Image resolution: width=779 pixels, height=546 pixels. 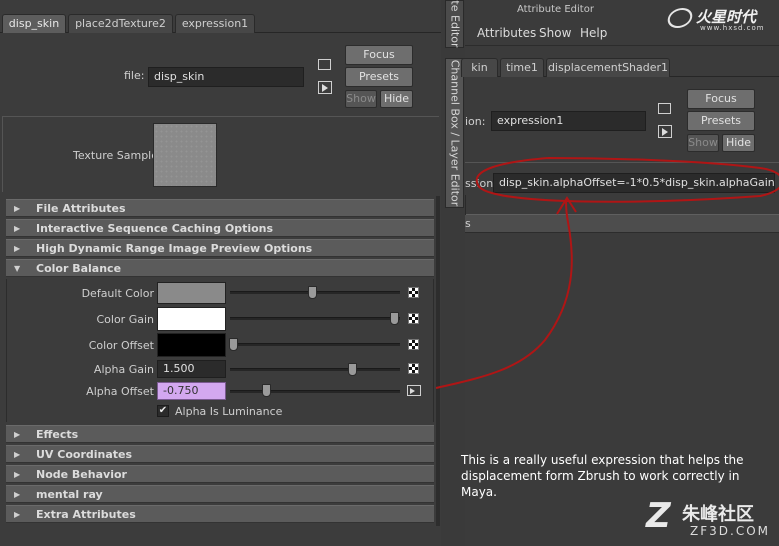 What do you see at coordinates (504, 294) in the screenshot?
I see `annotation-arrow-line` at bounding box center [504, 294].